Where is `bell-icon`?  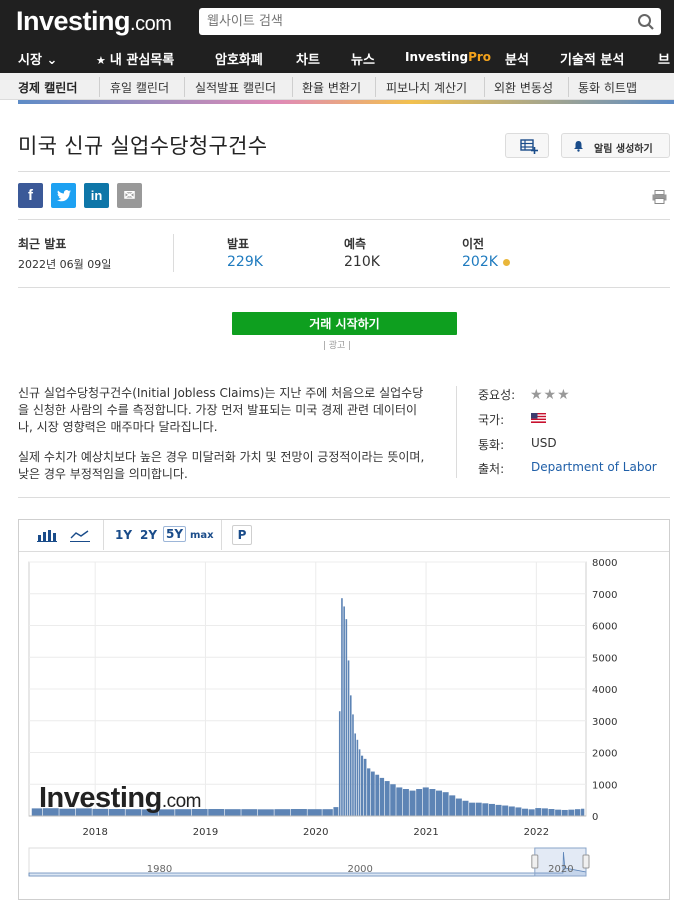 bell-icon is located at coordinates (578, 146).